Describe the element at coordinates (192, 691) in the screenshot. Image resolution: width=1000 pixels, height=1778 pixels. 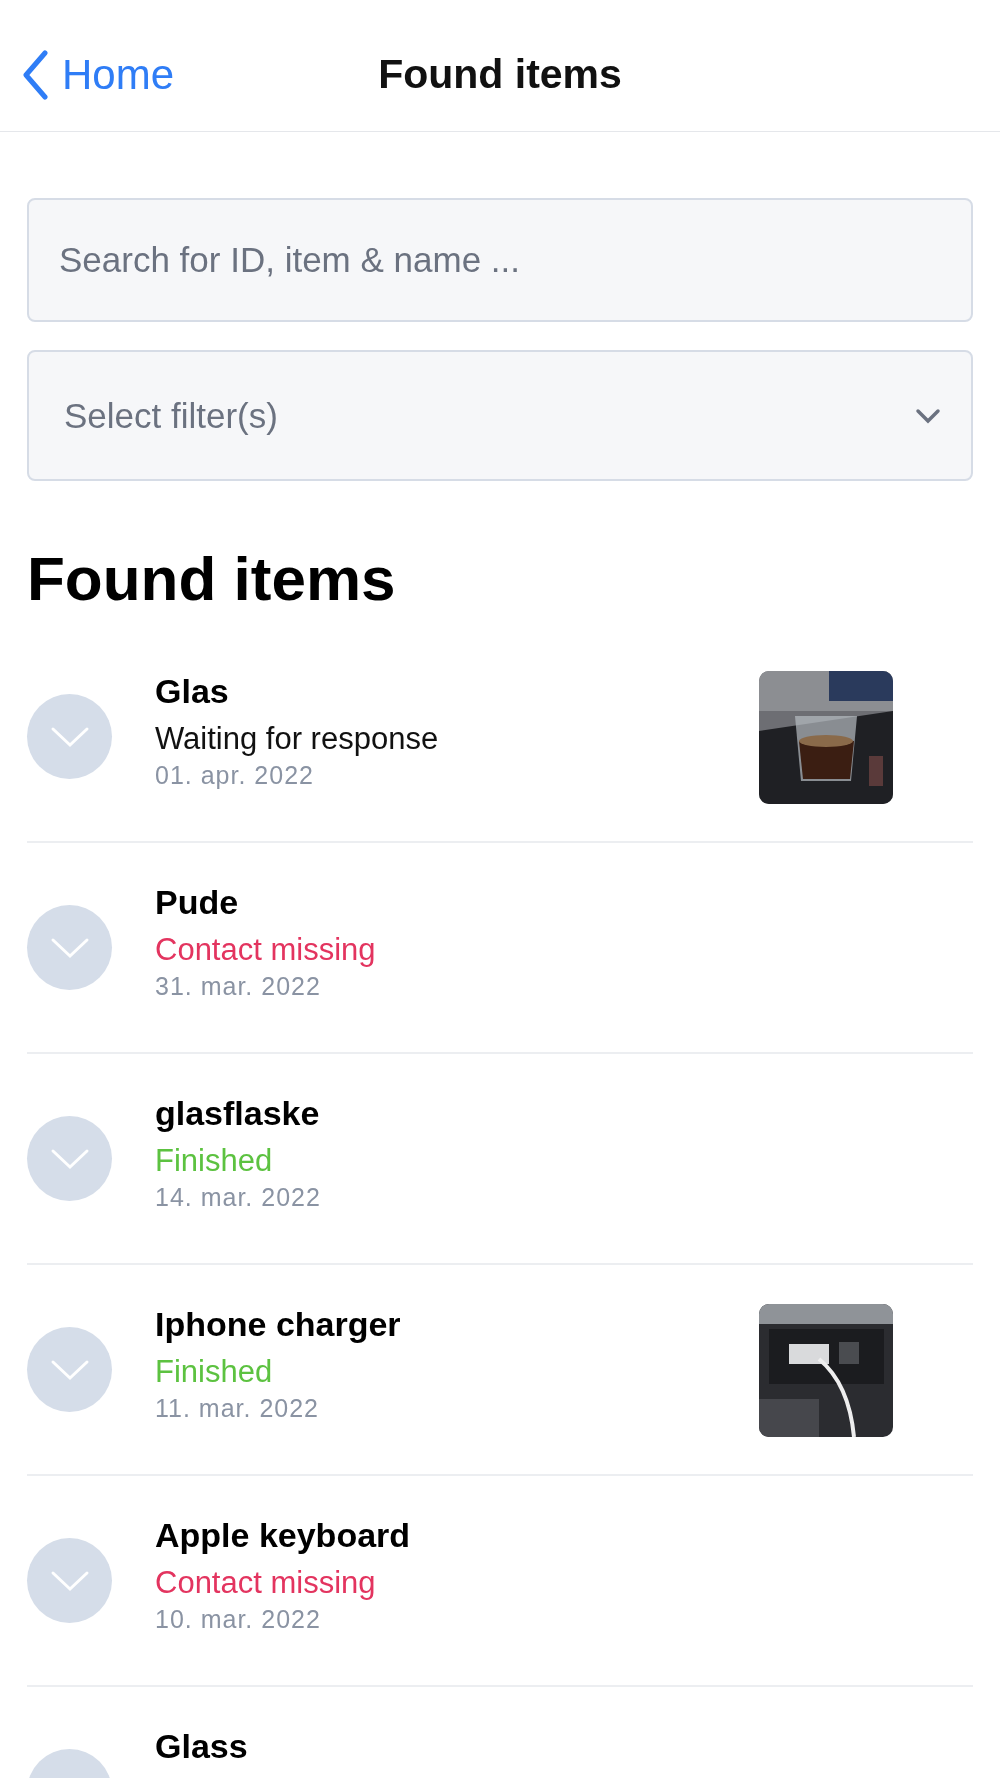
I see `item-name: Glas` at that location.